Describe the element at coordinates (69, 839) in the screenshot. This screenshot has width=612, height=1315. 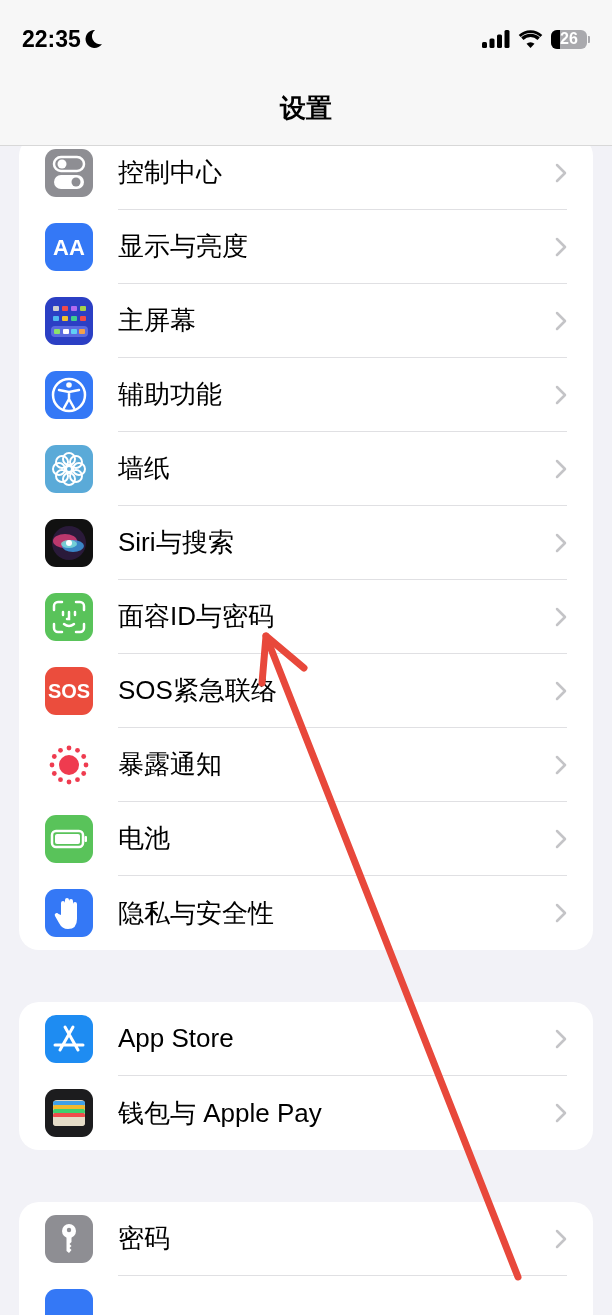
I see `battery-icon` at that location.